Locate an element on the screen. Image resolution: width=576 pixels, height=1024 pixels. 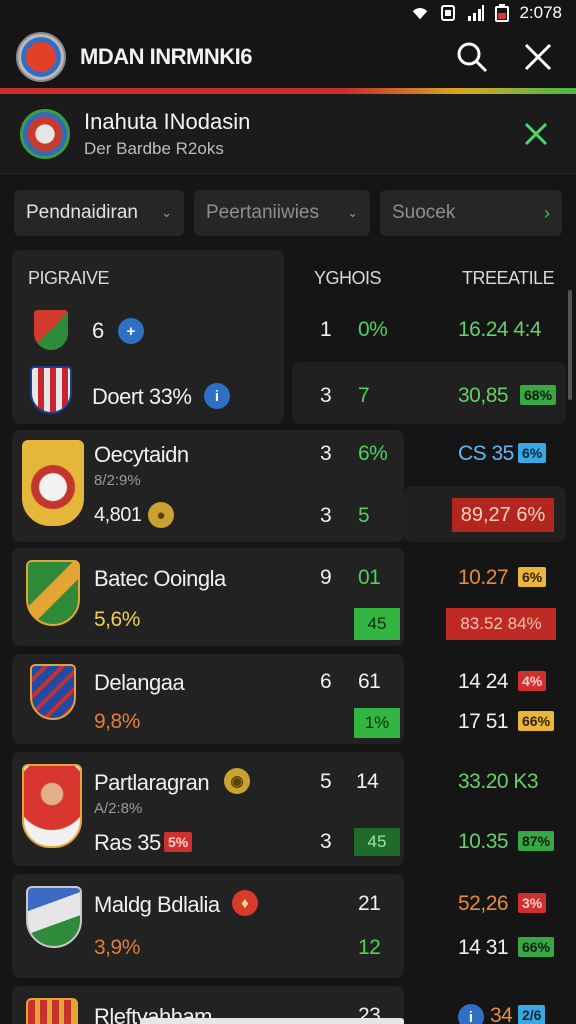
scrollbar is located at coordinates (570, 345).